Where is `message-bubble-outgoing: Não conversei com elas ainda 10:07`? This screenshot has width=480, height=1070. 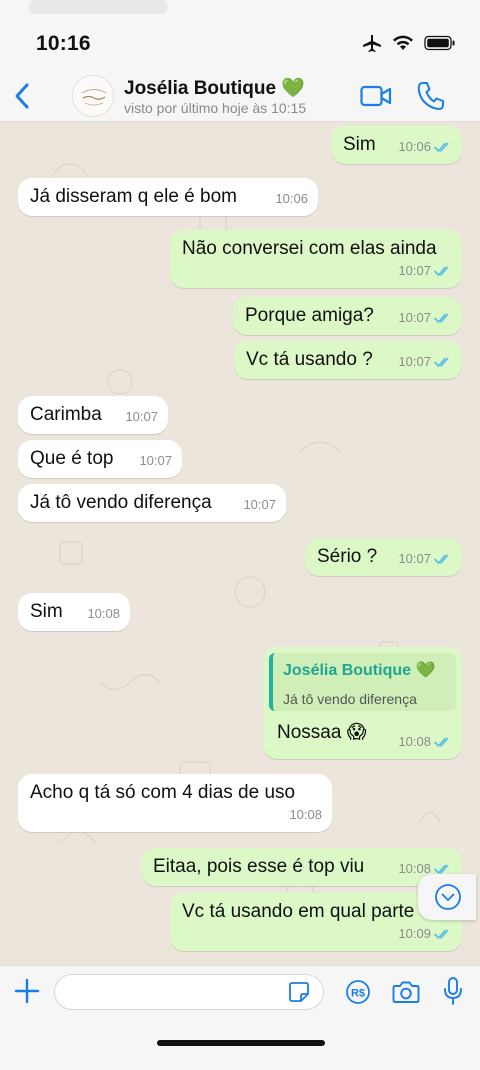
message-bubble-outgoing: Não conversei com elas ainda 10:07 is located at coordinates (316, 259).